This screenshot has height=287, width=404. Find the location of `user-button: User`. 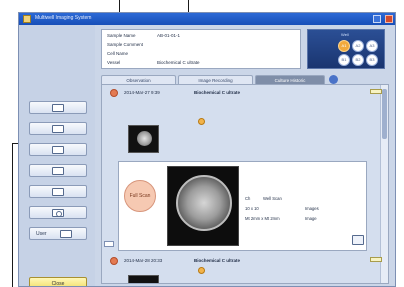

user-button: User is located at coordinates (58, 233).